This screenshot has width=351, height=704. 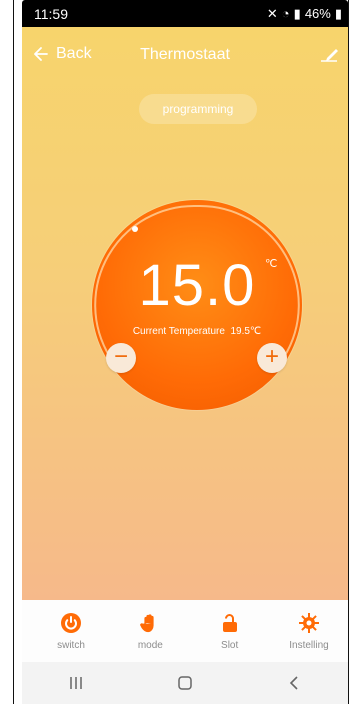 What do you see at coordinates (317, 13) in the screenshot?
I see `battery-percent: 46%` at bounding box center [317, 13].